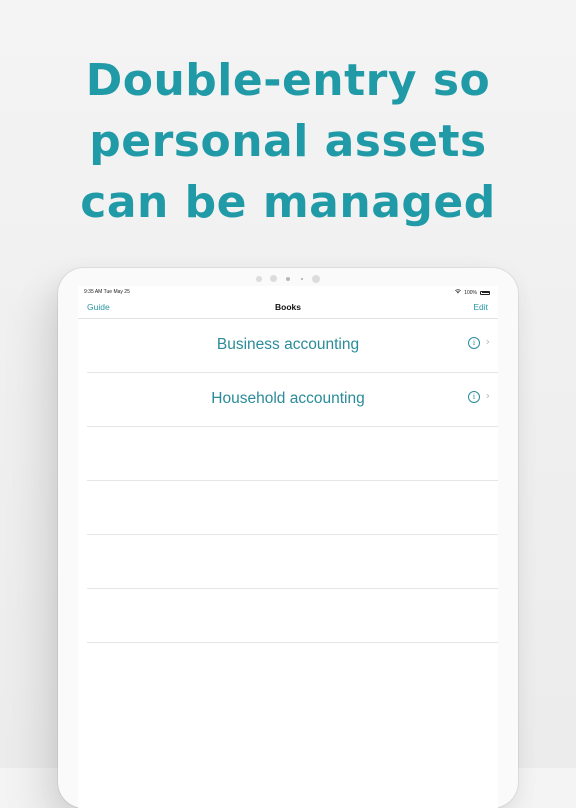 Image resolution: width=576 pixels, height=808 pixels. I want to click on battery-icon, so click(485, 292).